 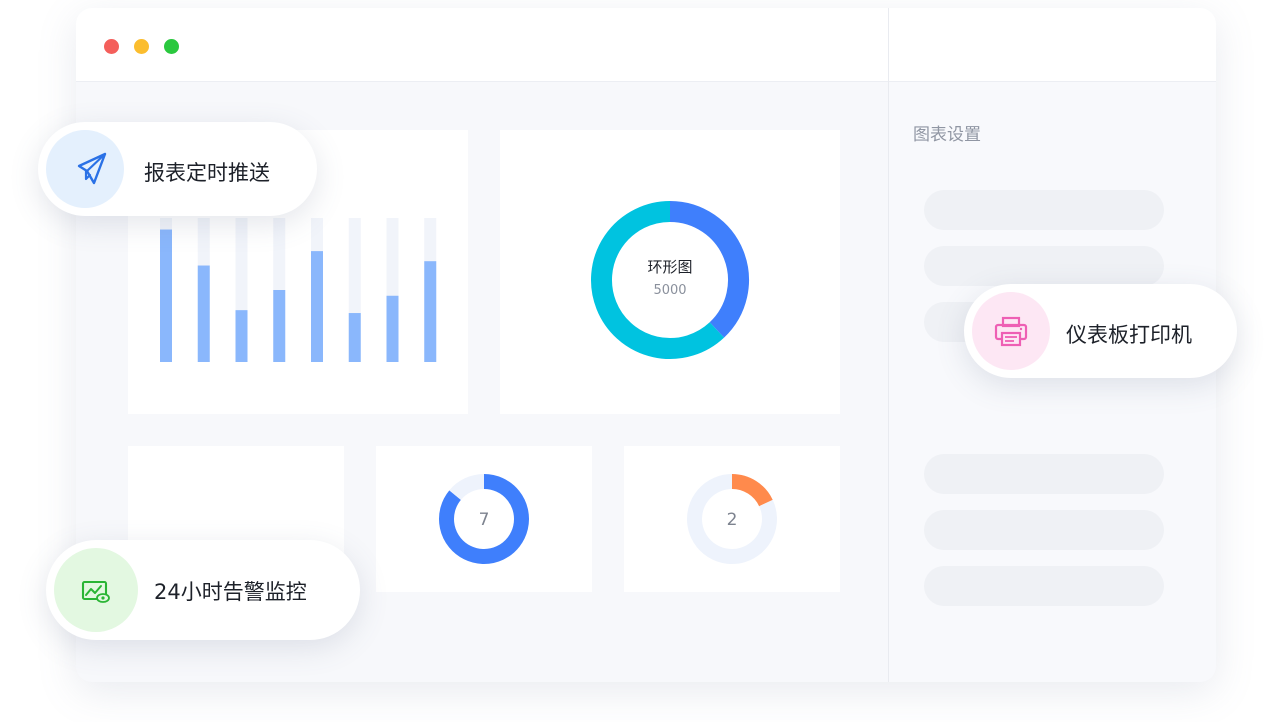 What do you see at coordinates (230, 592) in the screenshot?
I see `alert-monitoring-label: 24小时告警监控` at bounding box center [230, 592].